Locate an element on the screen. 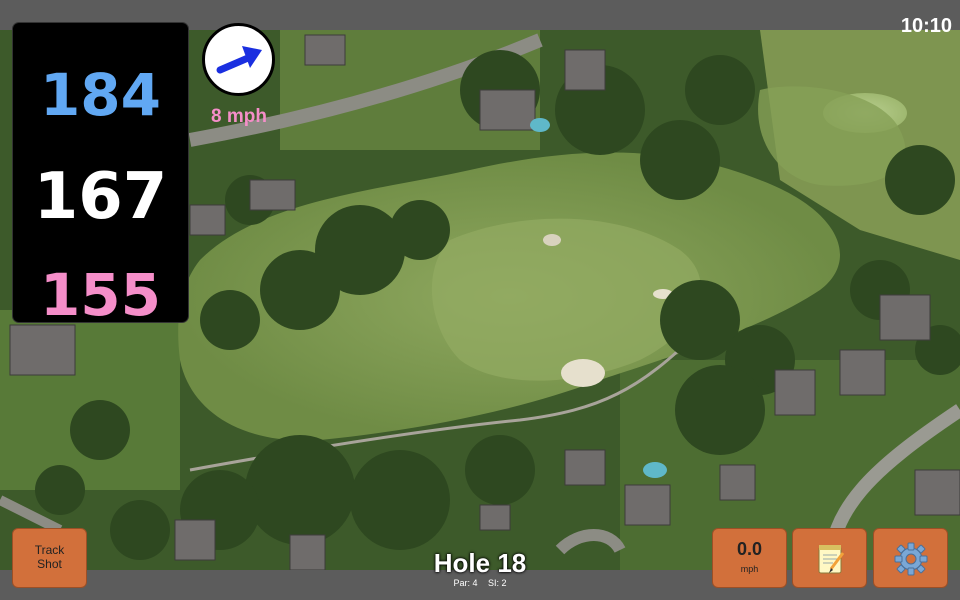 Image resolution: width=960 pixels, height=600 pixels. middle-of-green-distance: 167 is located at coordinates (100, 197).